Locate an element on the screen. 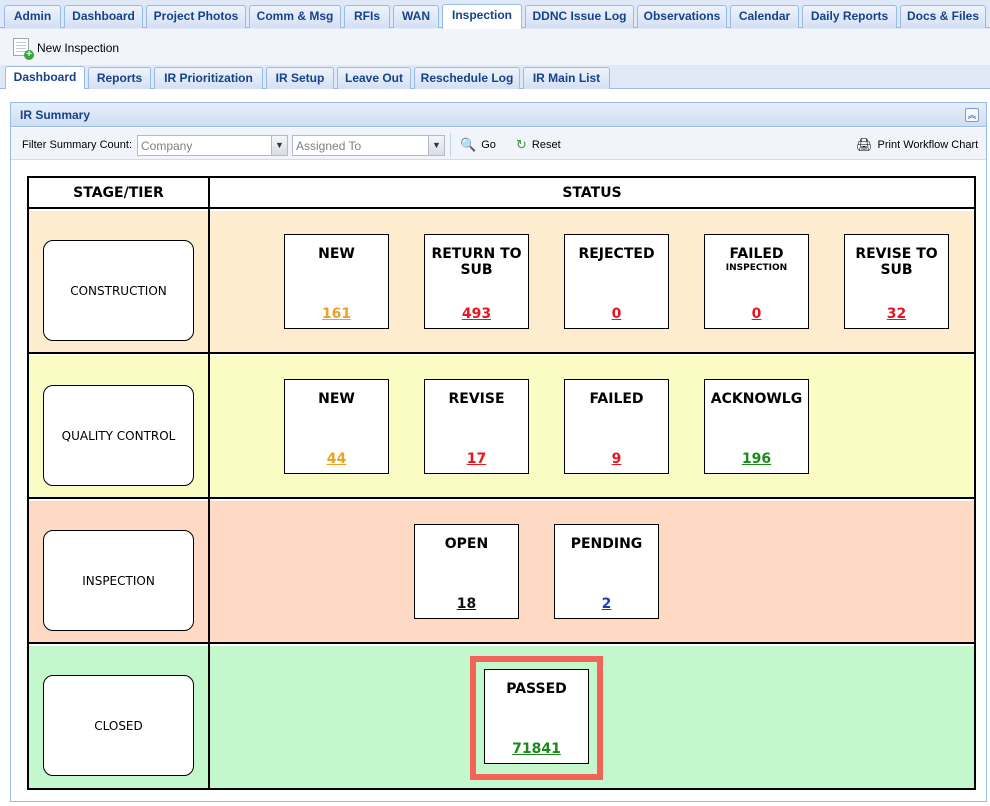 The image size is (990, 806). subtab-ir-setup: IR Setup is located at coordinates (300, 78).